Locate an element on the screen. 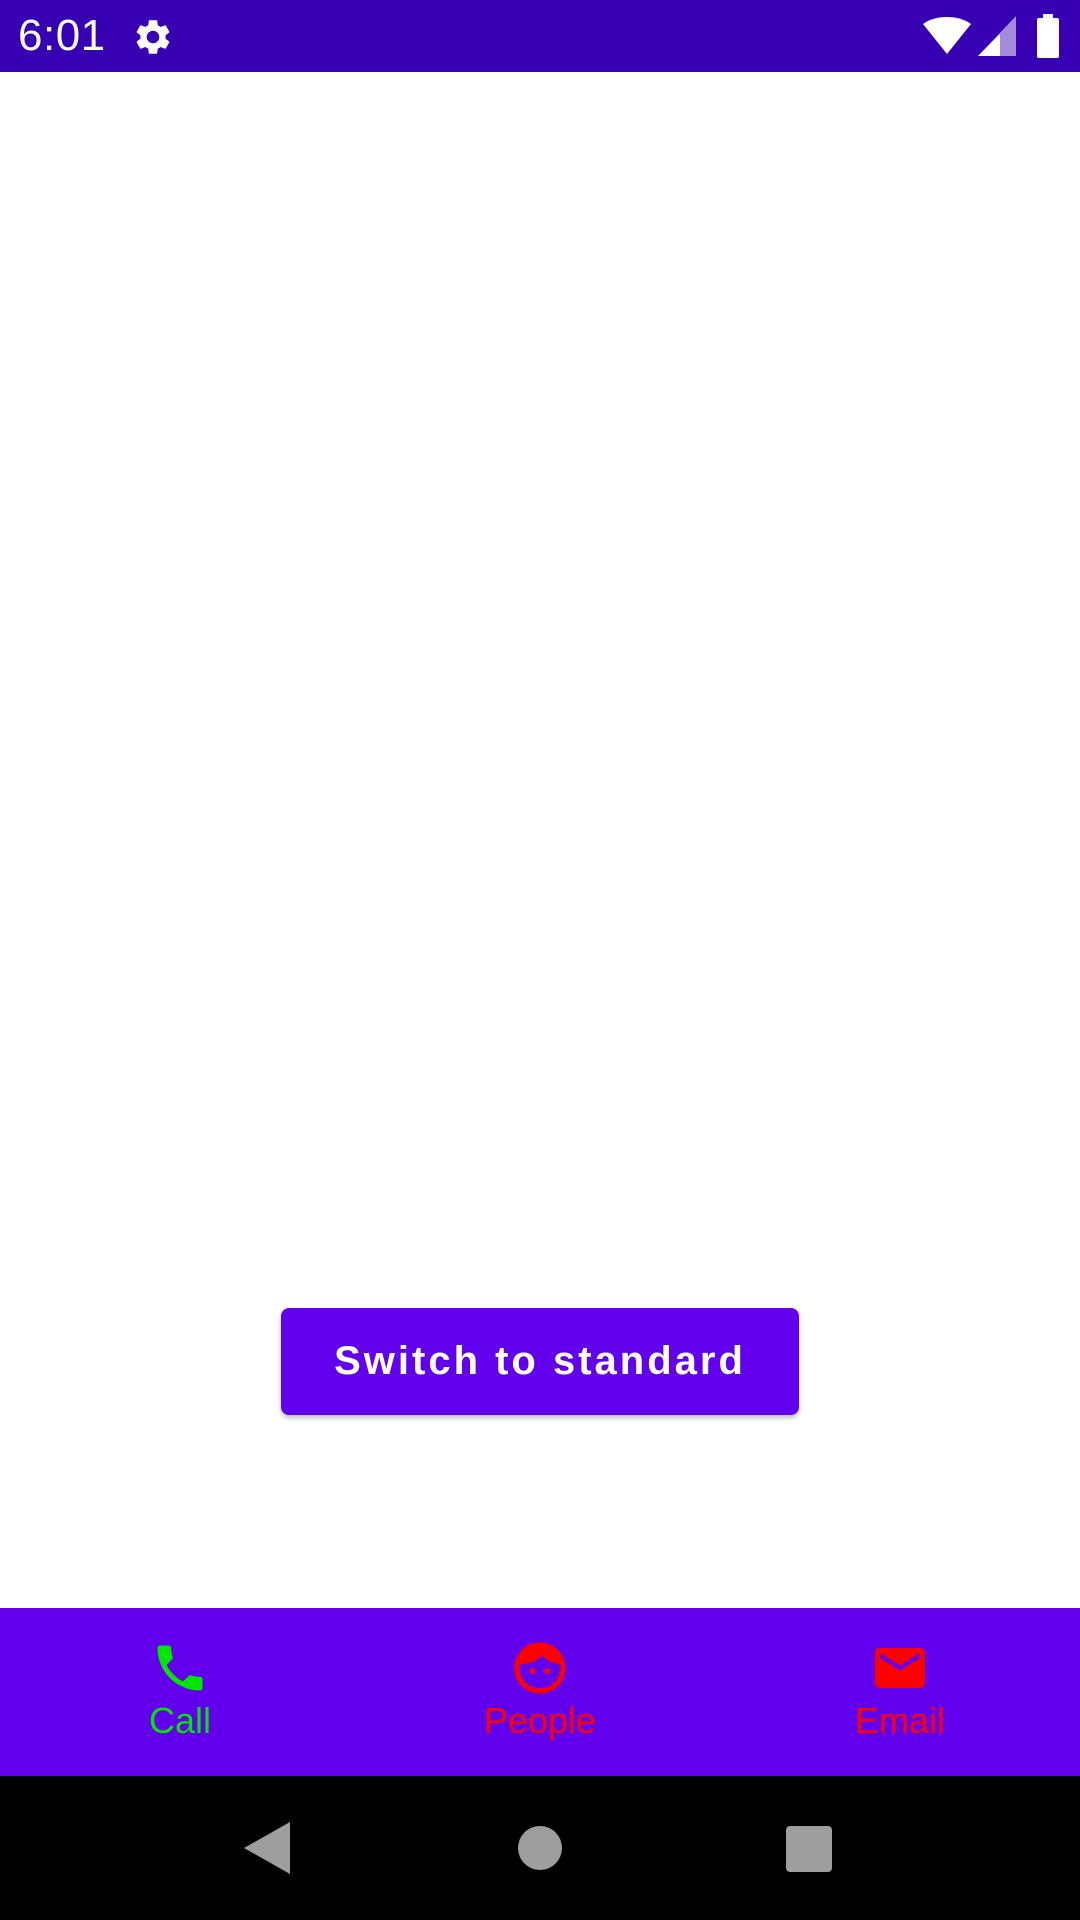 This screenshot has width=1080, height=1920. back-icon is located at coordinates (267, 1848).